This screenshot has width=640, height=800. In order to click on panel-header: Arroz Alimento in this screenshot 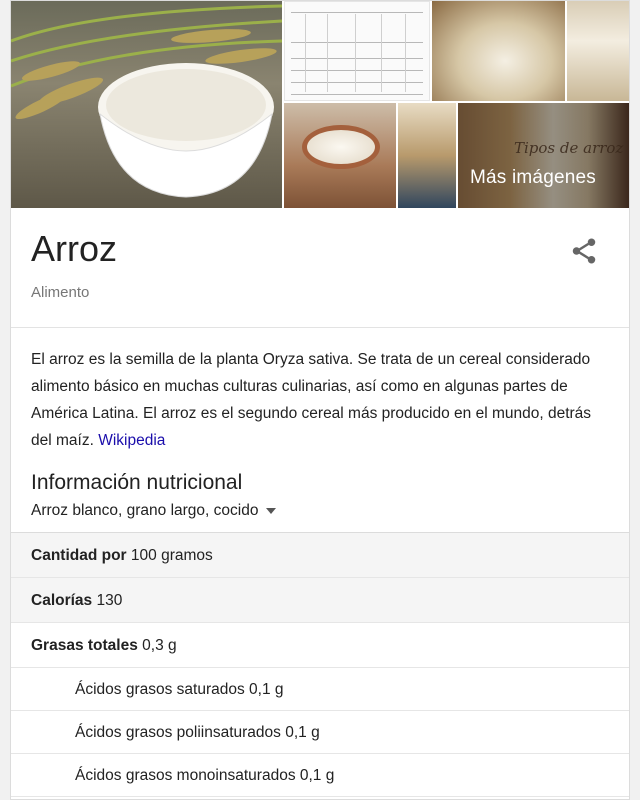, I will do `click(320, 268)`.